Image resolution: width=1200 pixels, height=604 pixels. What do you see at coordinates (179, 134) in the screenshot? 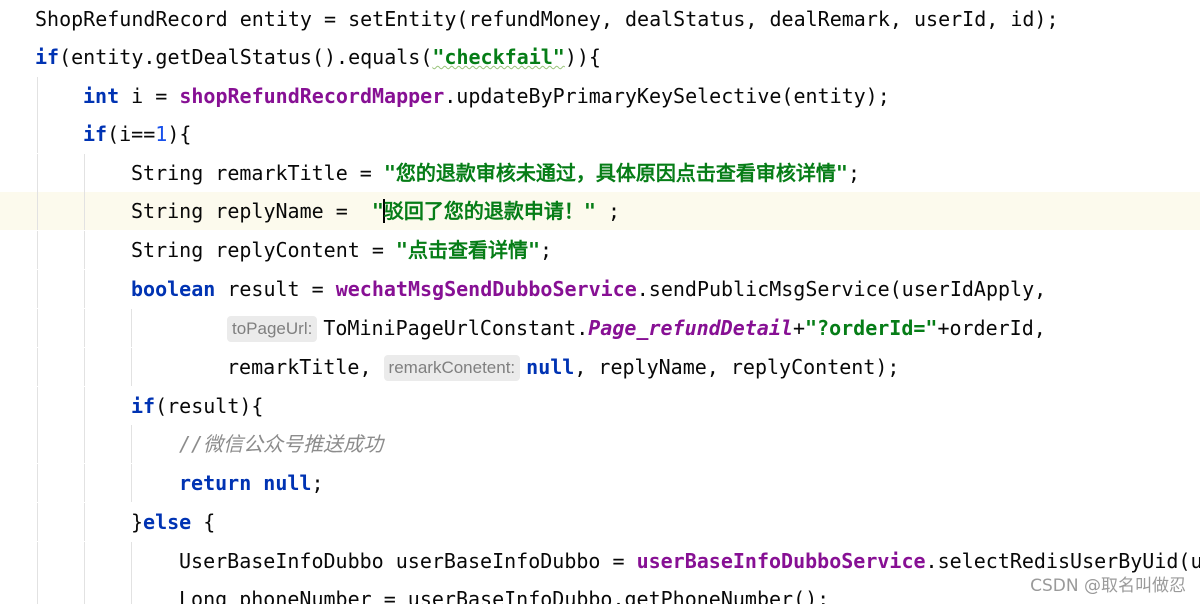
I see `condition-end: ){` at bounding box center [179, 134].